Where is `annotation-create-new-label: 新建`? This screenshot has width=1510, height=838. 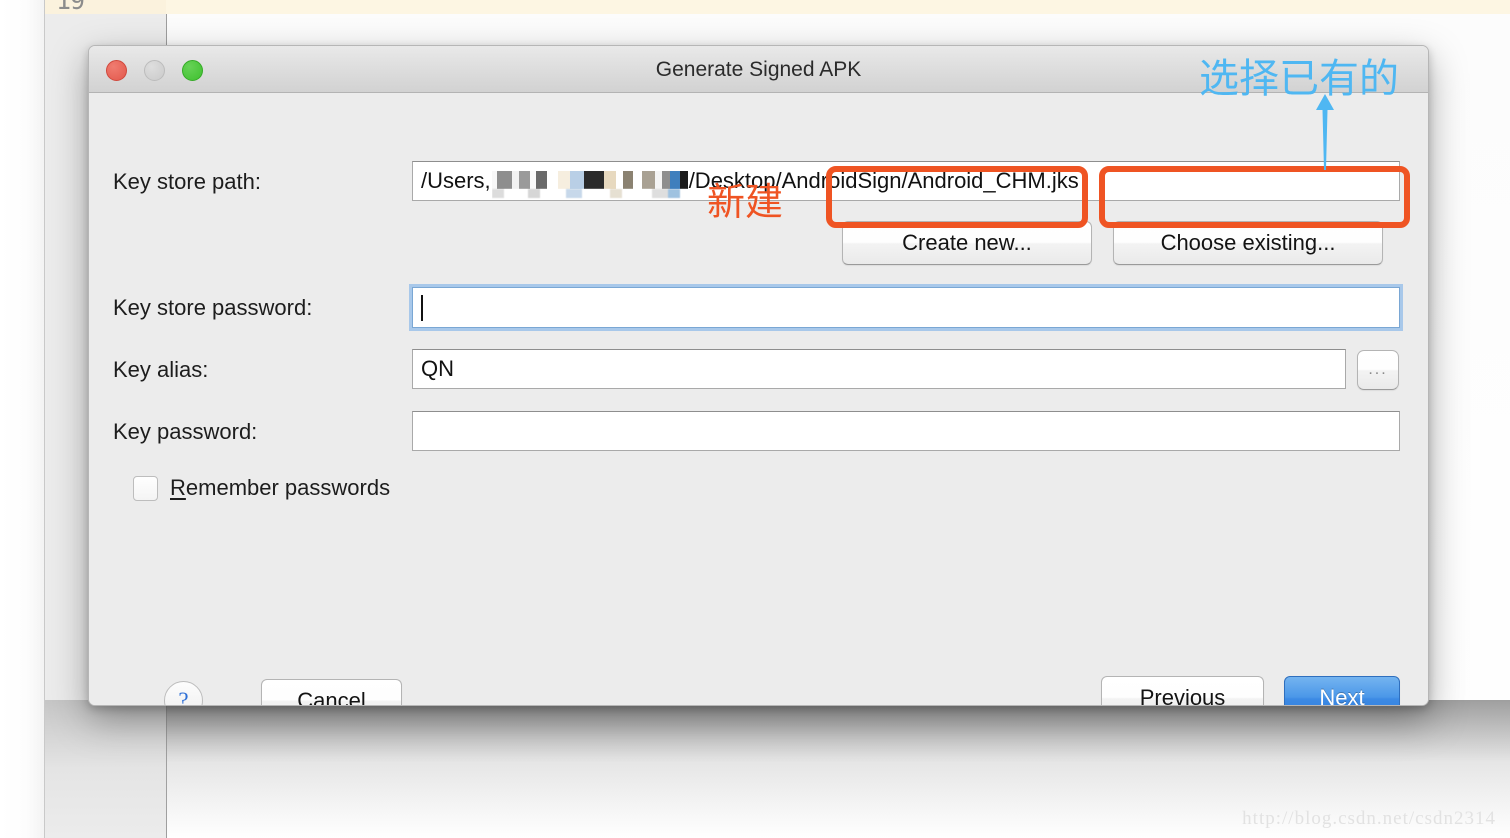
annotation-create-new-label: 新建 is located at coordinates (745, 202).